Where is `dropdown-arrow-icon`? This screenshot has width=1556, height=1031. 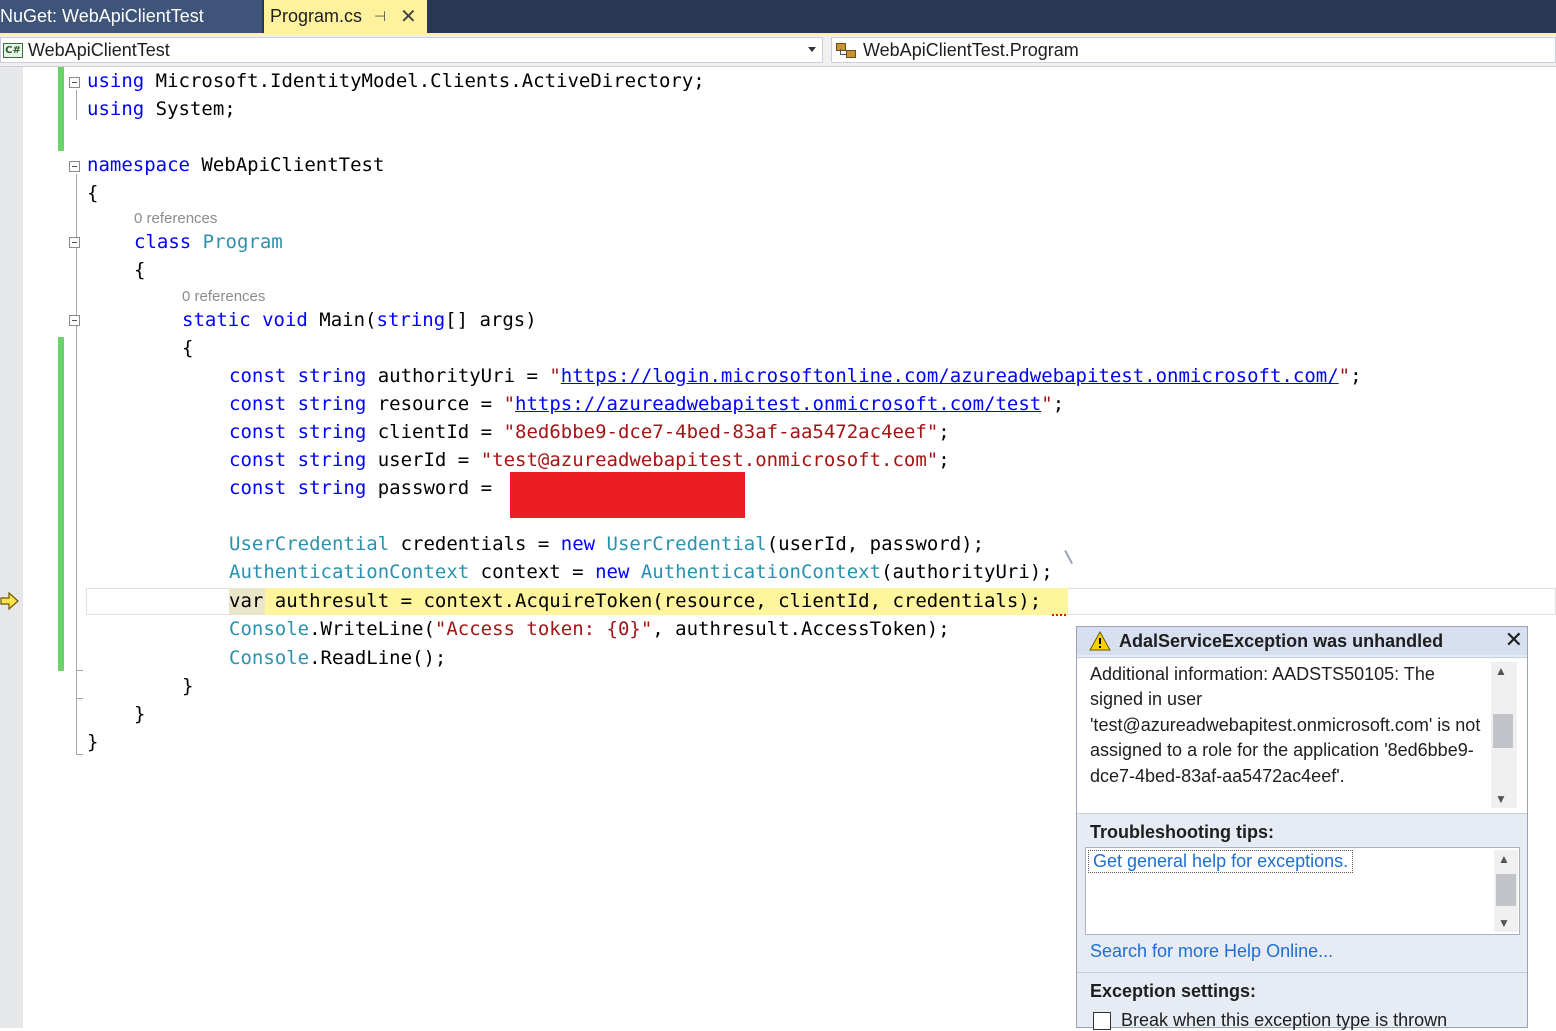 dropdown-arrow-icon is located at coordinates (812, 49).